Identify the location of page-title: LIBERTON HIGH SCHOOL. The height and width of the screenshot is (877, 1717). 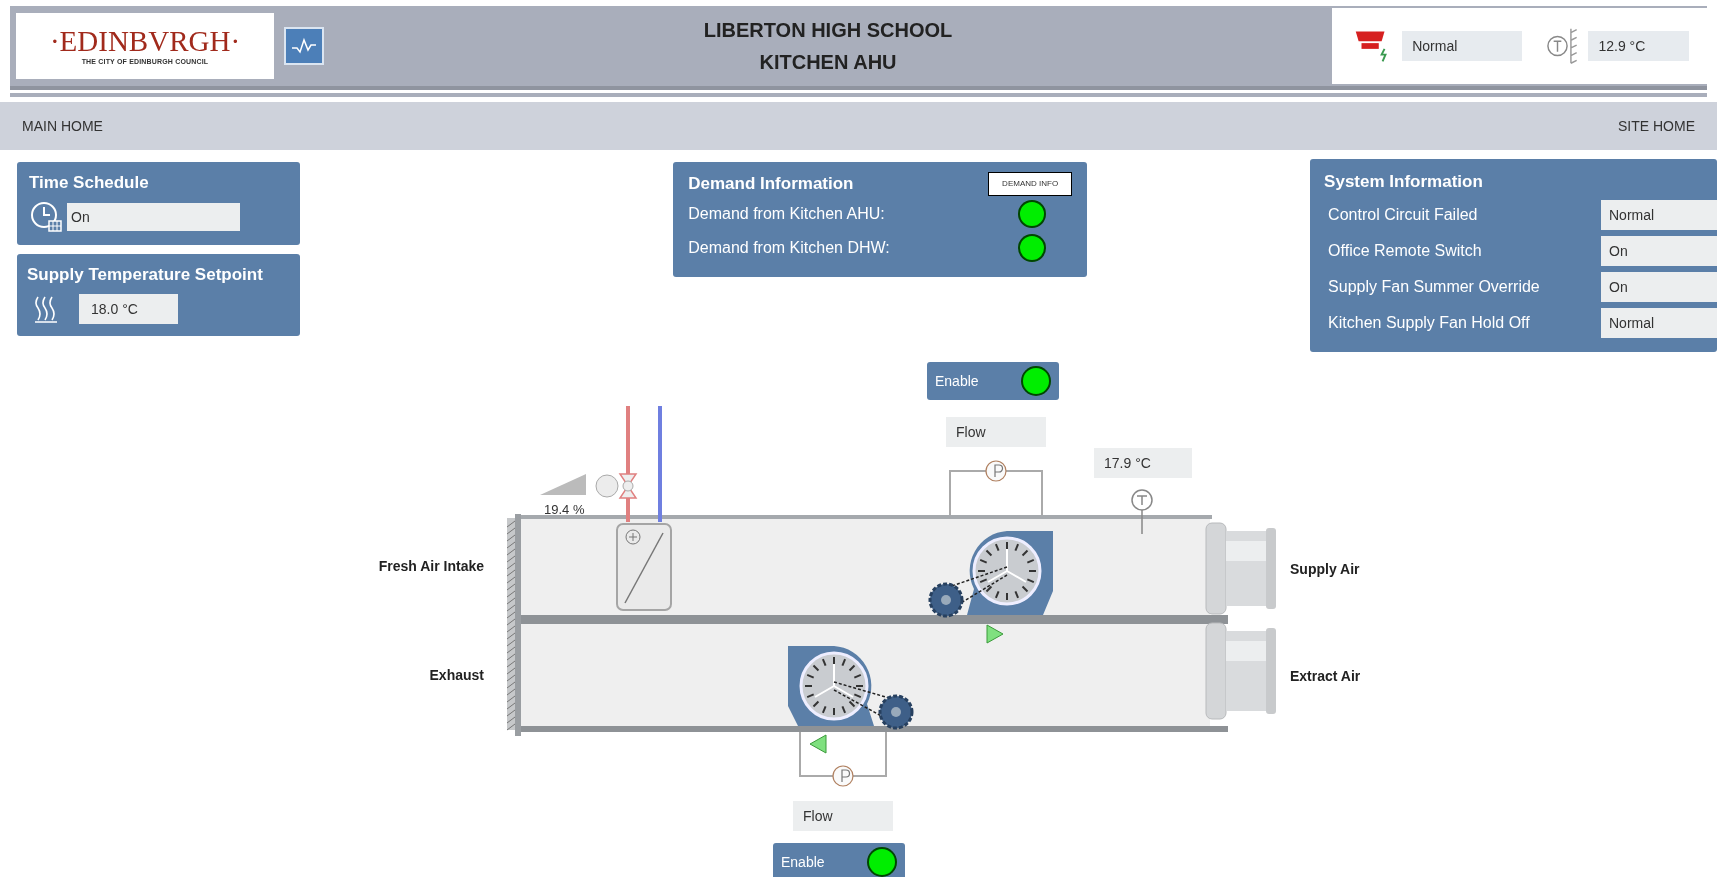
(828, 30).